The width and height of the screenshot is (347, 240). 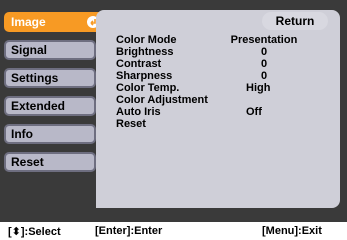 I want to click on item-sharpness-label: Sharpness, so click(x=144, y=76).